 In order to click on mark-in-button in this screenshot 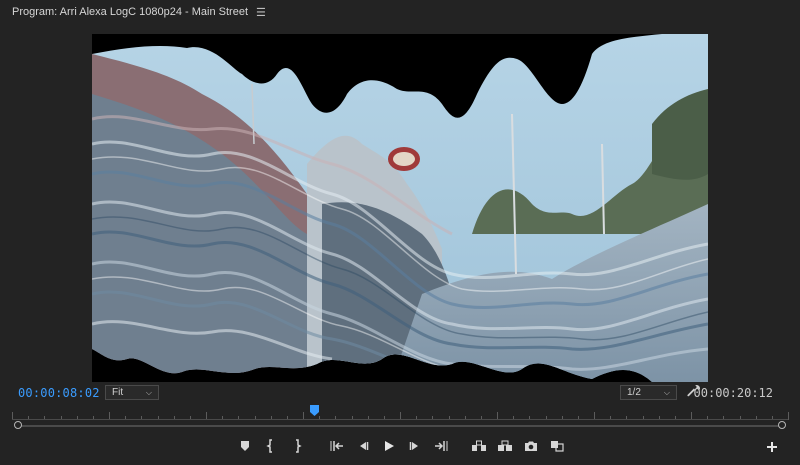, I will do `click(271, 446)`.